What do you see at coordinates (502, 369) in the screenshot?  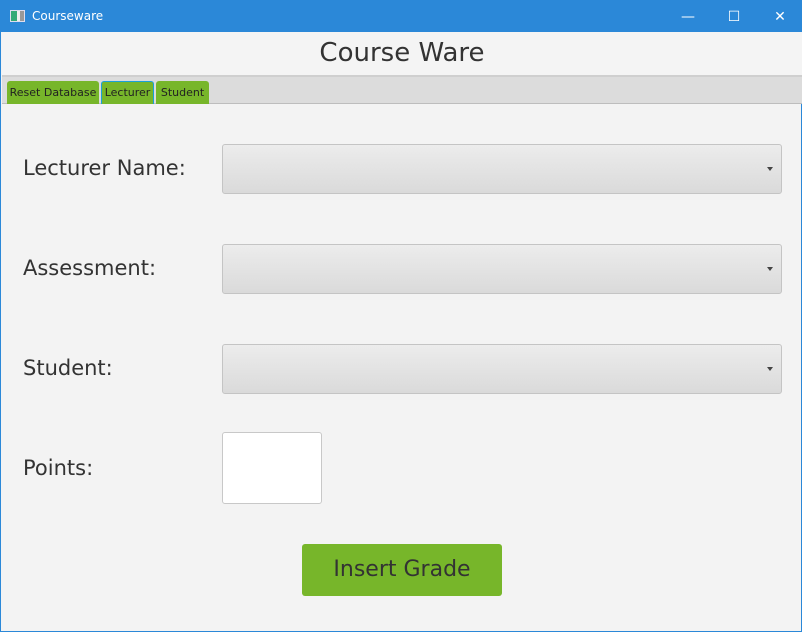 I see `student-combo` at bounding box center [502, 369].